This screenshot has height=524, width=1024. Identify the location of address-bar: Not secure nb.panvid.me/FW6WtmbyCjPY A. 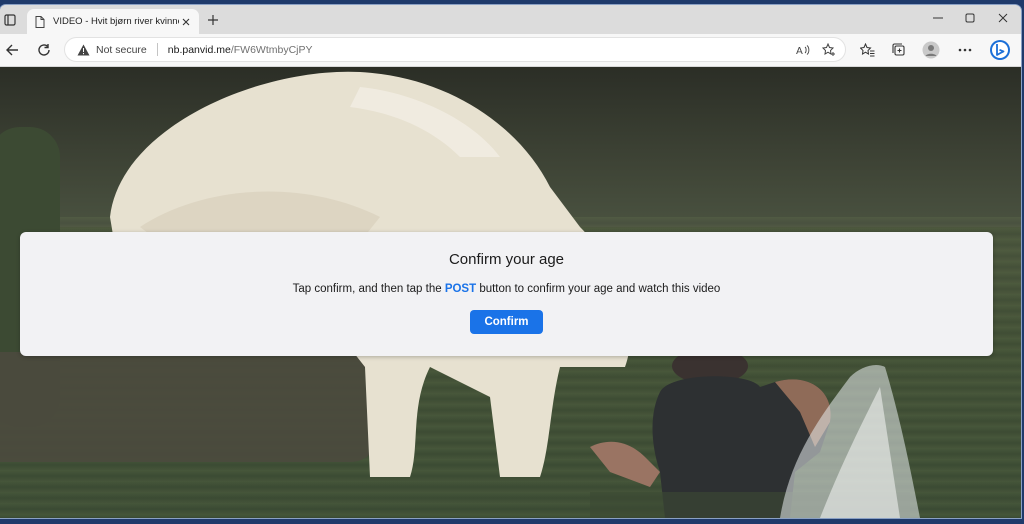
(455, 49).